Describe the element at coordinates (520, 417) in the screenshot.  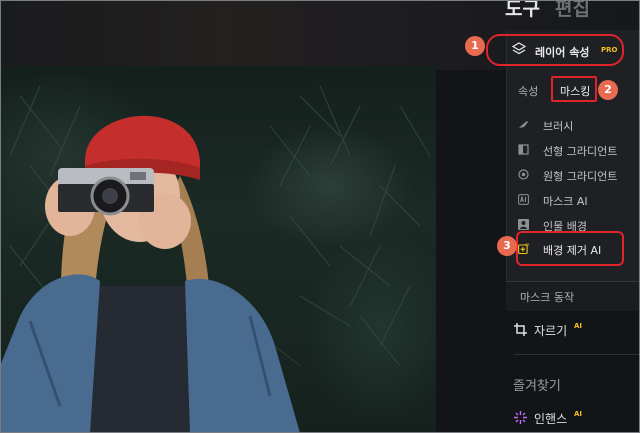
I see `sparkle-icon` at that location.